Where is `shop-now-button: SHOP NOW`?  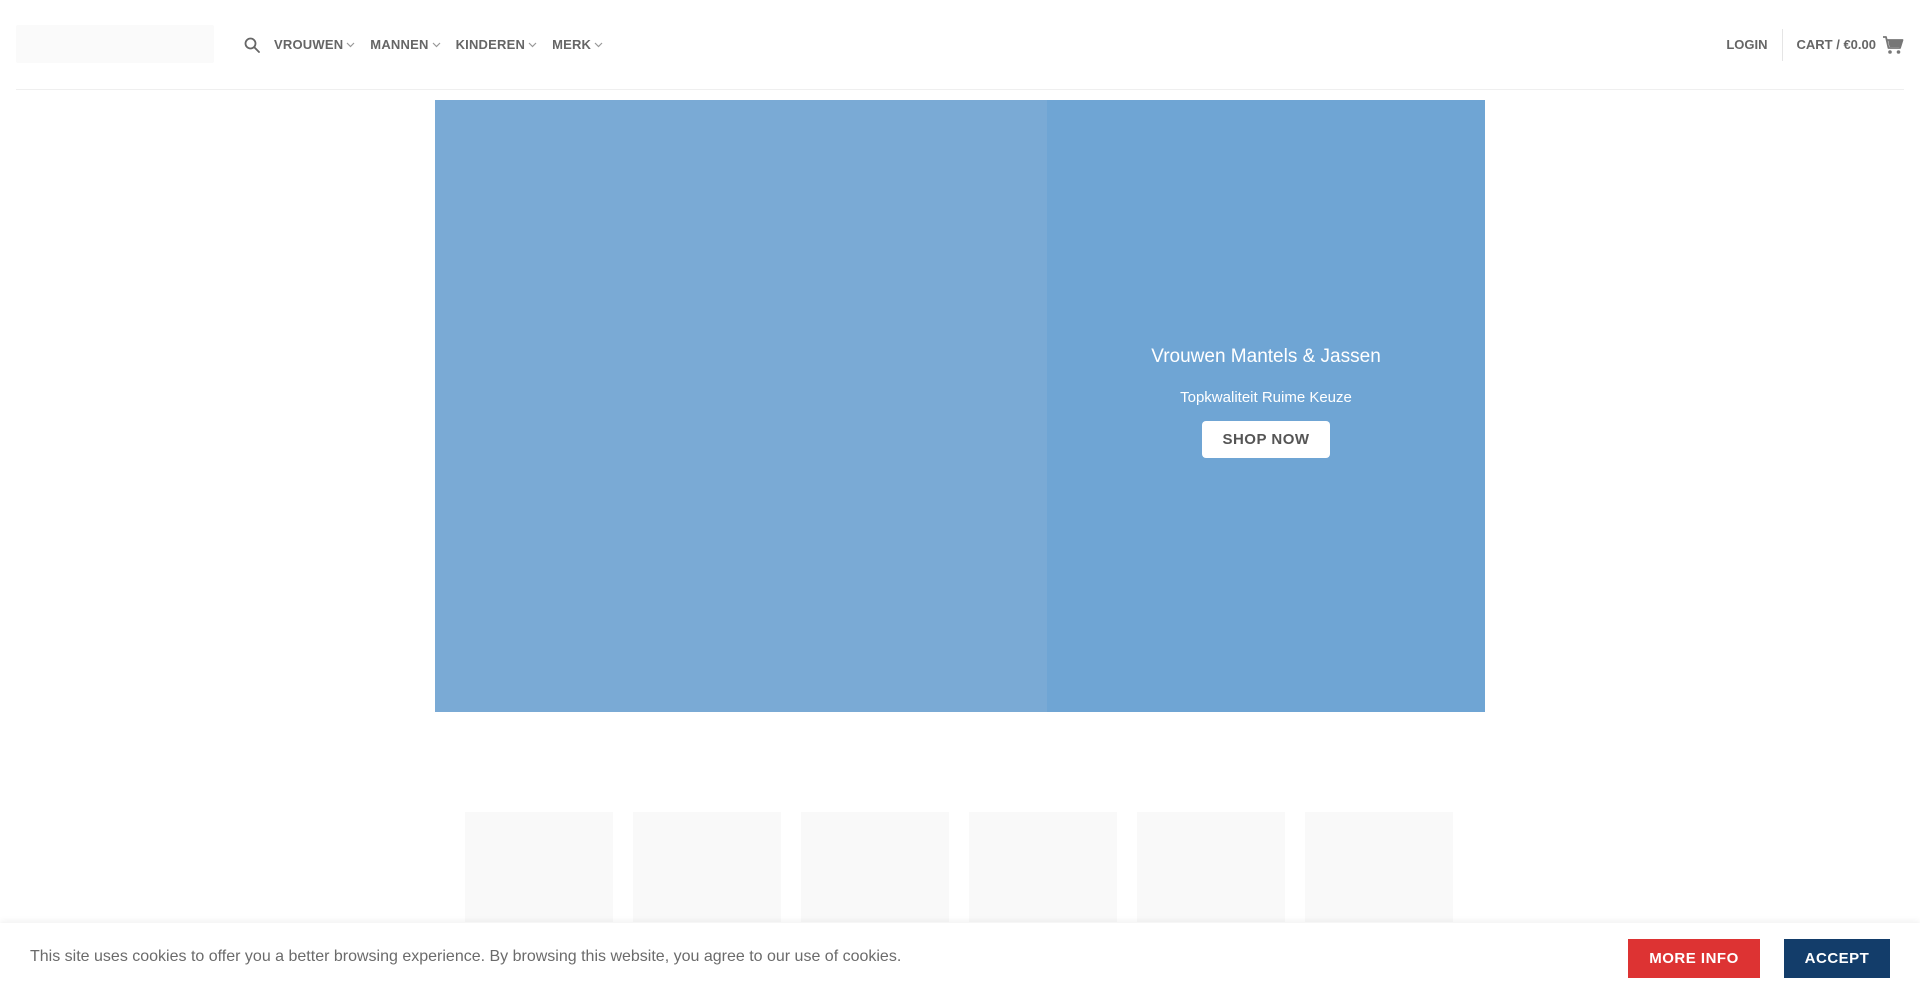
shop-now-button: SHOP NOW is located at coordinates (1266, 439).